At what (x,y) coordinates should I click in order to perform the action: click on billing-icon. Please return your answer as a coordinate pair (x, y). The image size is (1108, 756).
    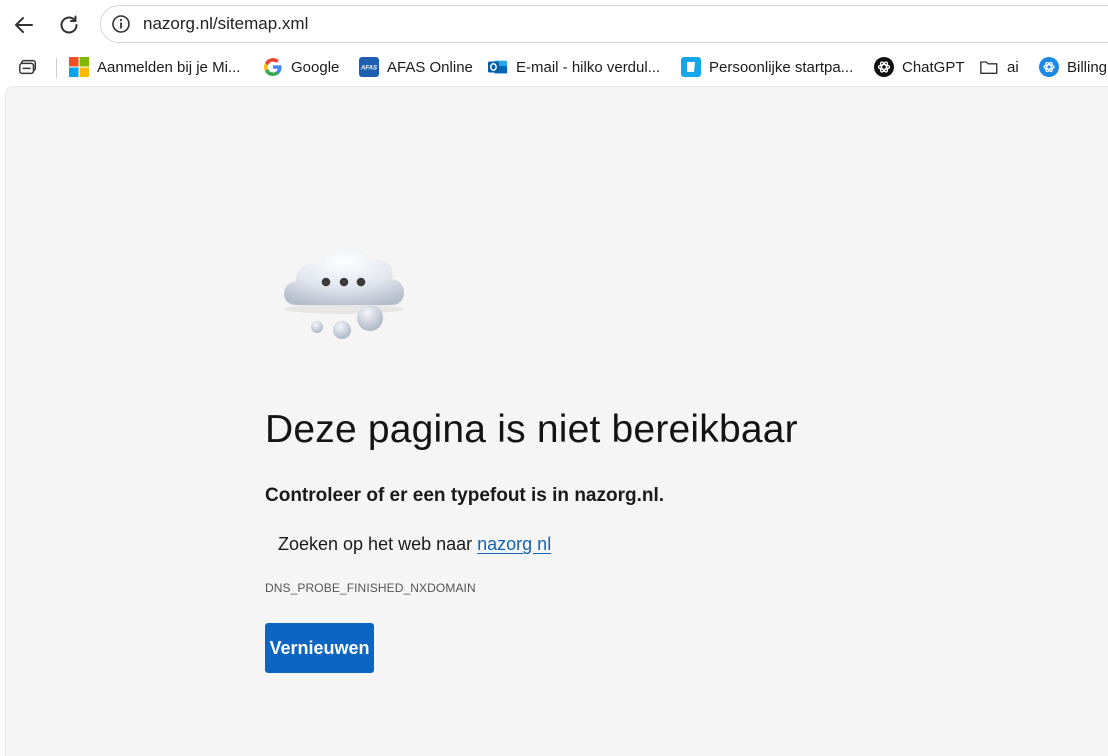
    Looking at the image, I should click on (1049, 67).